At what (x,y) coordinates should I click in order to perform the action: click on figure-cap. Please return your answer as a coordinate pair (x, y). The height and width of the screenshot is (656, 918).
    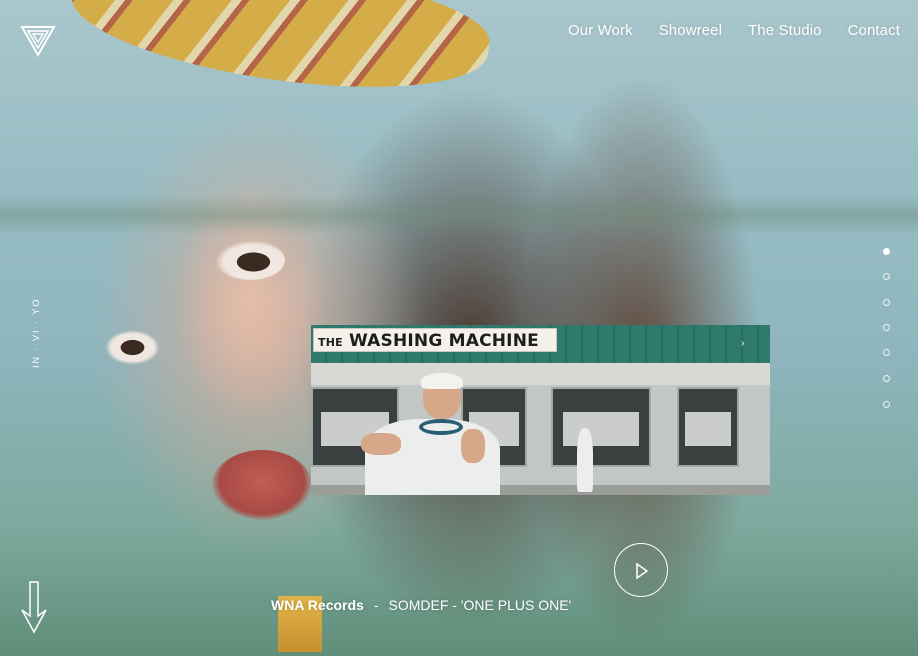
    Looking at the image, I should click on (442, 381).